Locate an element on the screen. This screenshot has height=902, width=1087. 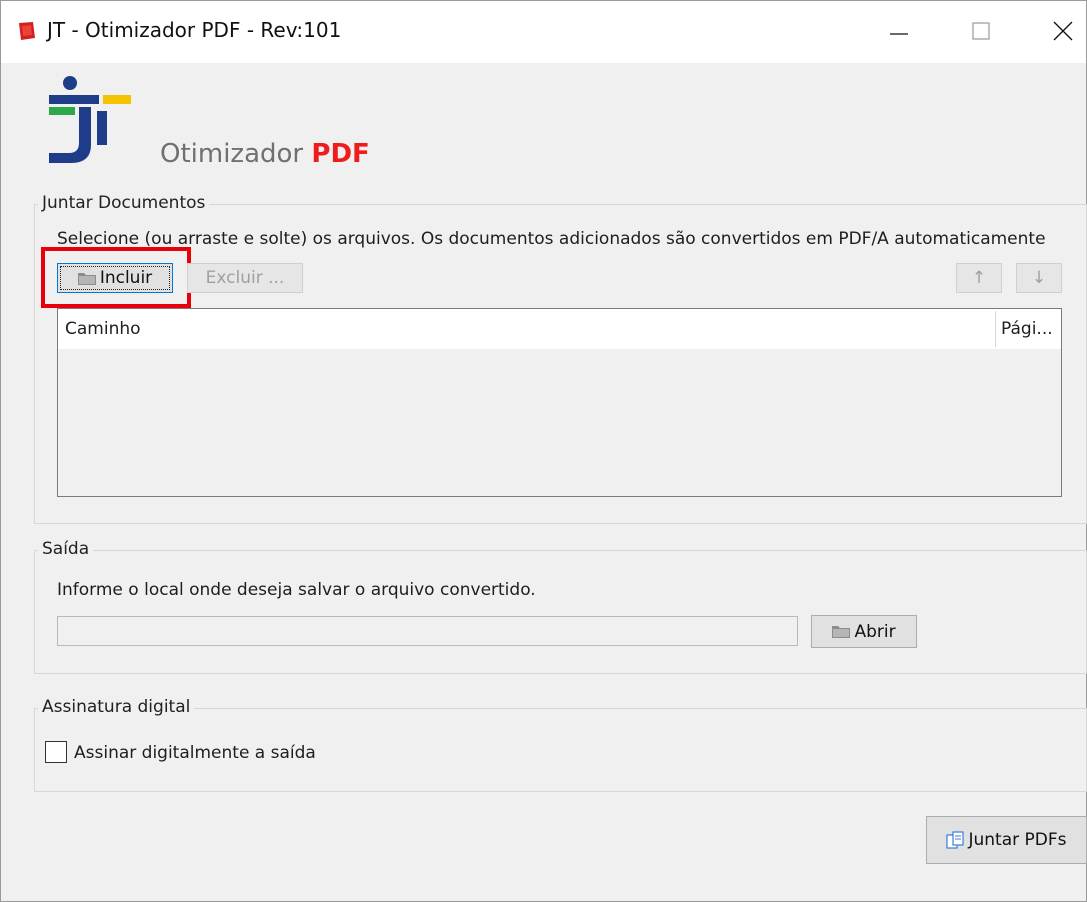
open-button: Abrir is located at coordinates (864, 631).